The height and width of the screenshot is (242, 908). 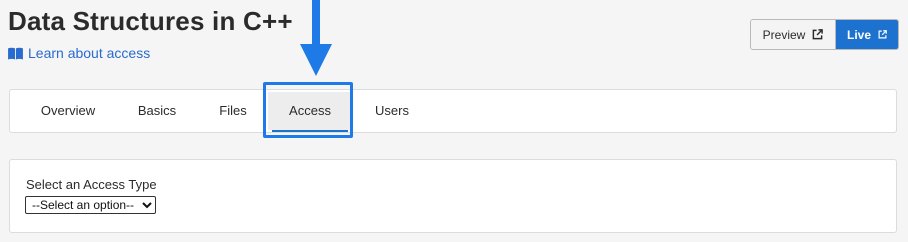 I want to click on preview-button: Preview, so click(x=793, y=34).